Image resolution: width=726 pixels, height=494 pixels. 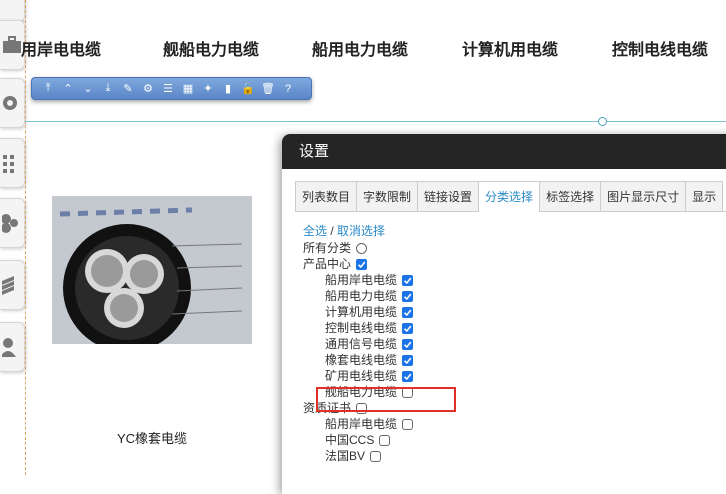 What do you see at coordinates (660, 48) in the screenshot?
I see `nav-item-control-cable: 控制电线电缆` at bounding box center [660, 48].